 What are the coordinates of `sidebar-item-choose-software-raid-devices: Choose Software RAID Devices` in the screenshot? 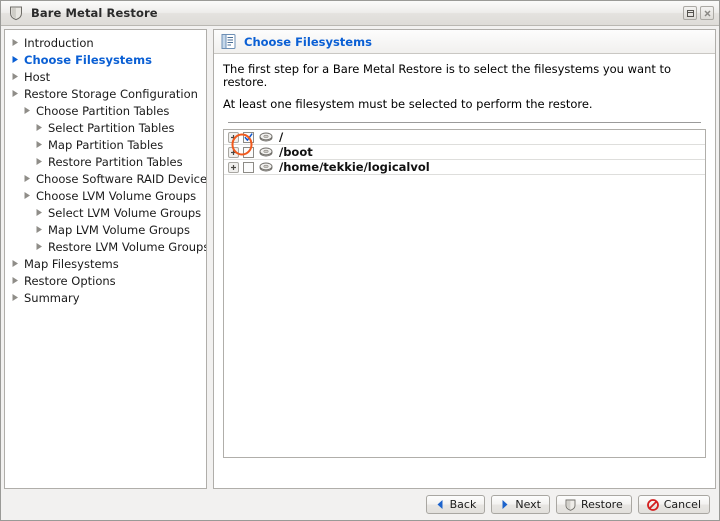 It's located at (105, 179).